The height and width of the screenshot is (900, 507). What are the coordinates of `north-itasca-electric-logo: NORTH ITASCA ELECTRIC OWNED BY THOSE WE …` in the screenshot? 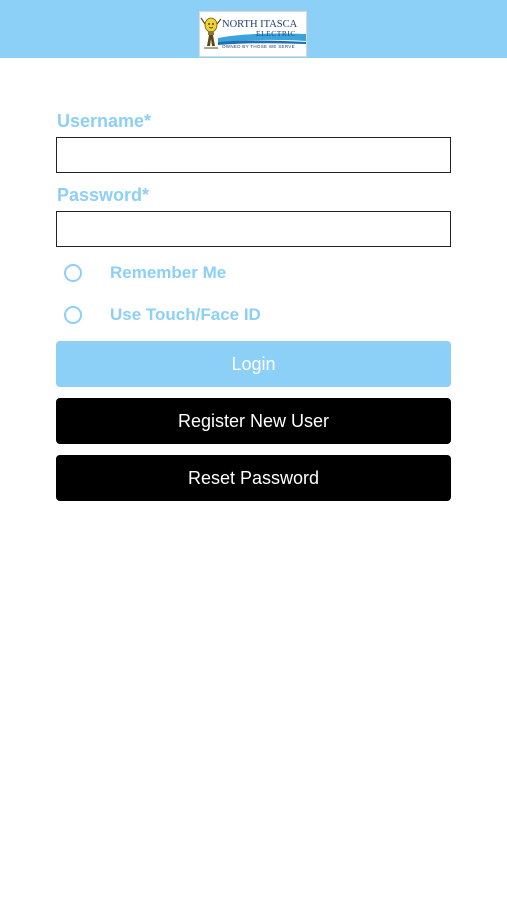 It's located at (253, 34).